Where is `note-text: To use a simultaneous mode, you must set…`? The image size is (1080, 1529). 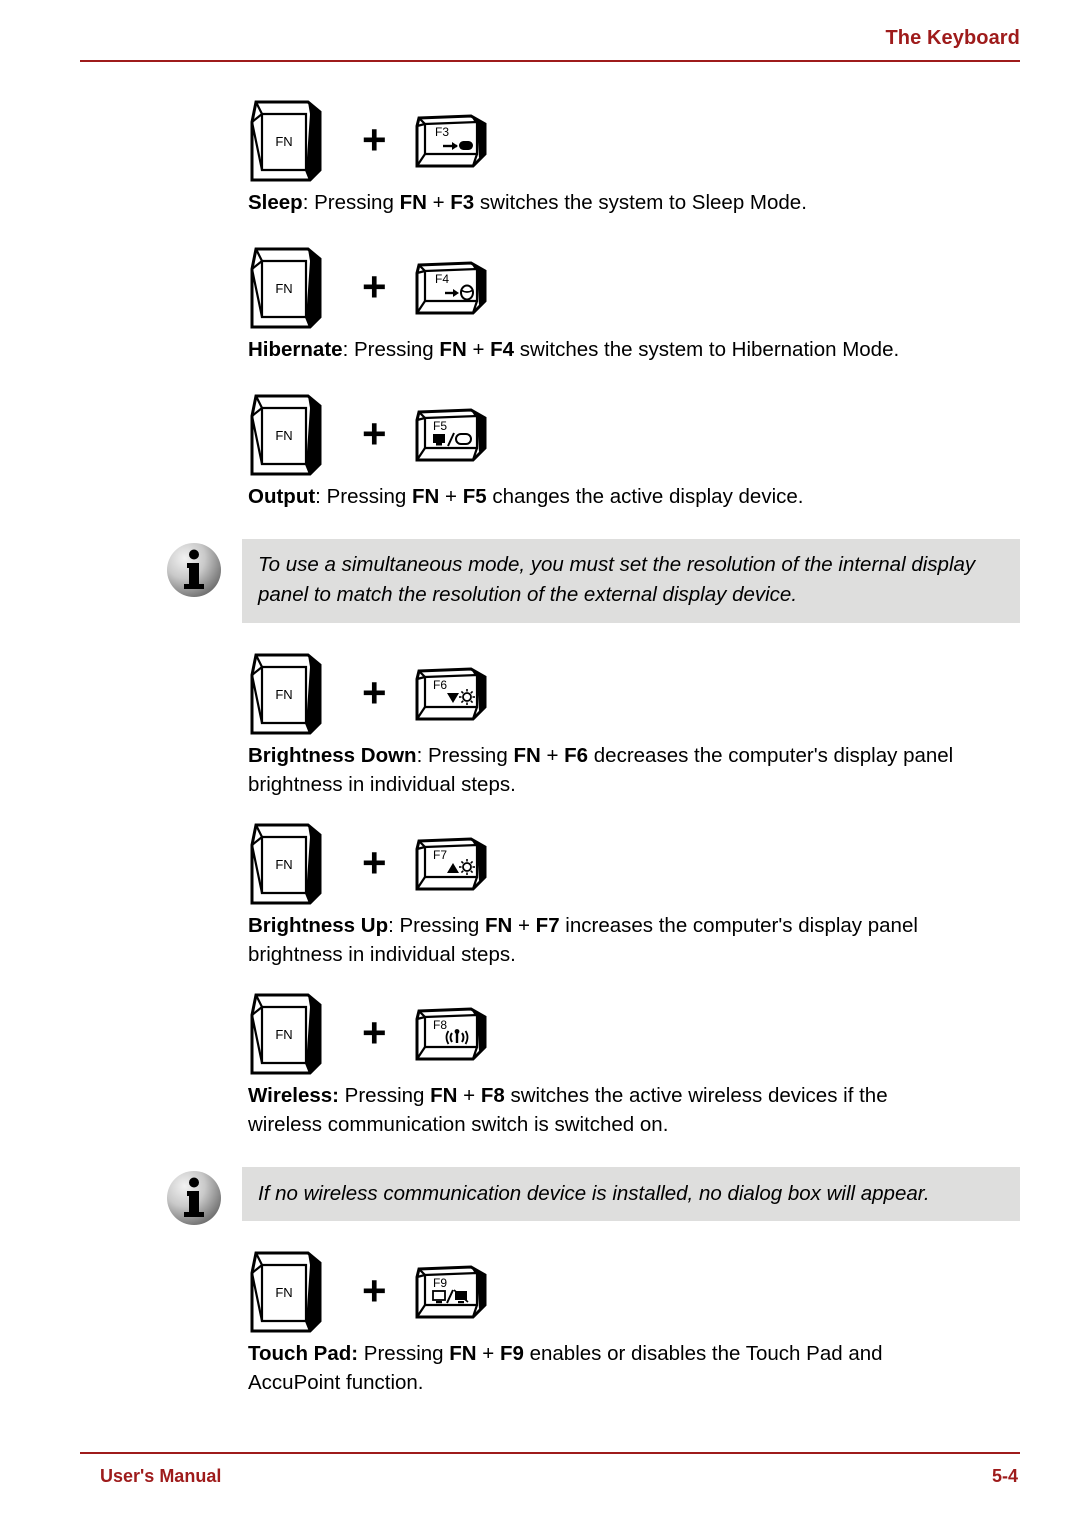 note-text: To use a simultaneous mode, you must set… is located at coordinates (631, 581).